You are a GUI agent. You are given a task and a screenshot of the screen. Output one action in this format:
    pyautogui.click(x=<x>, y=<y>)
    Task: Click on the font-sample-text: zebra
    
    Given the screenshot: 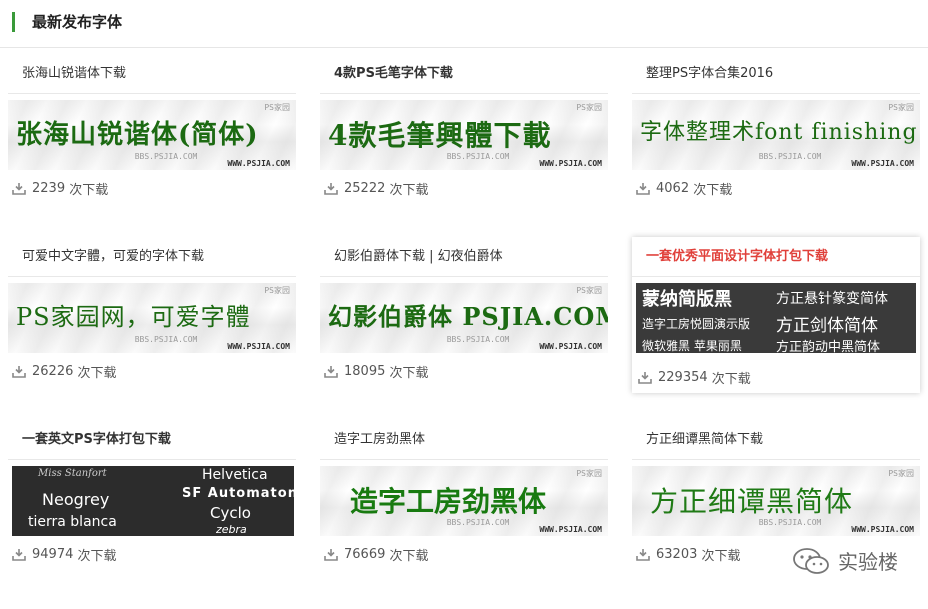 What is the action you would take?
    pyautogui.click(x=231, y=529)
    